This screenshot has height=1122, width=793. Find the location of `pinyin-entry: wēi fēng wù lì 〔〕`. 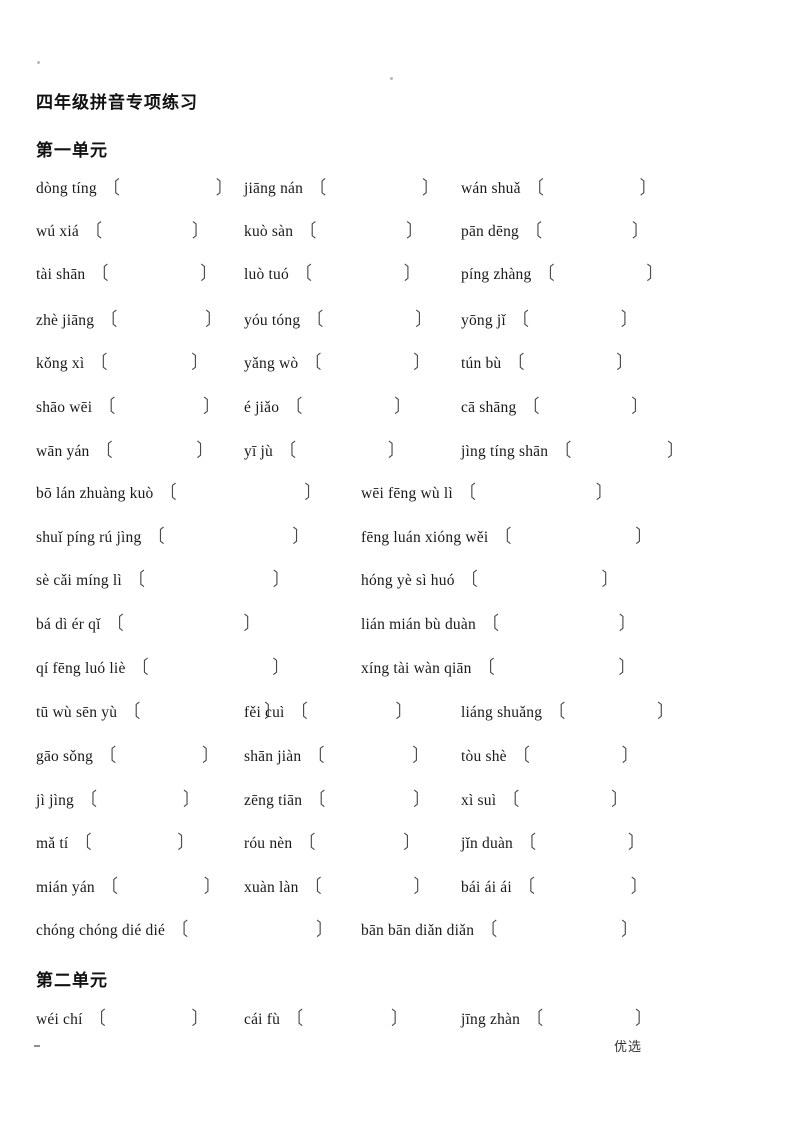

pinyin-entry: wēi fēng wù lì 〔〕 is located at coordinates (486, 497).